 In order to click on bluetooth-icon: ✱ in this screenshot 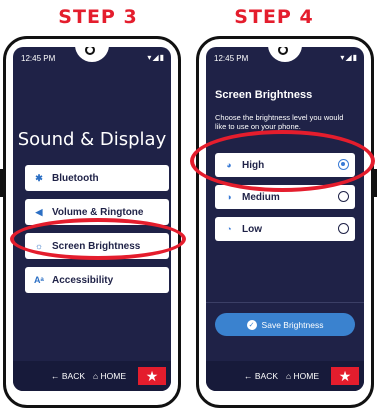, I will do `click(39, 177)`.